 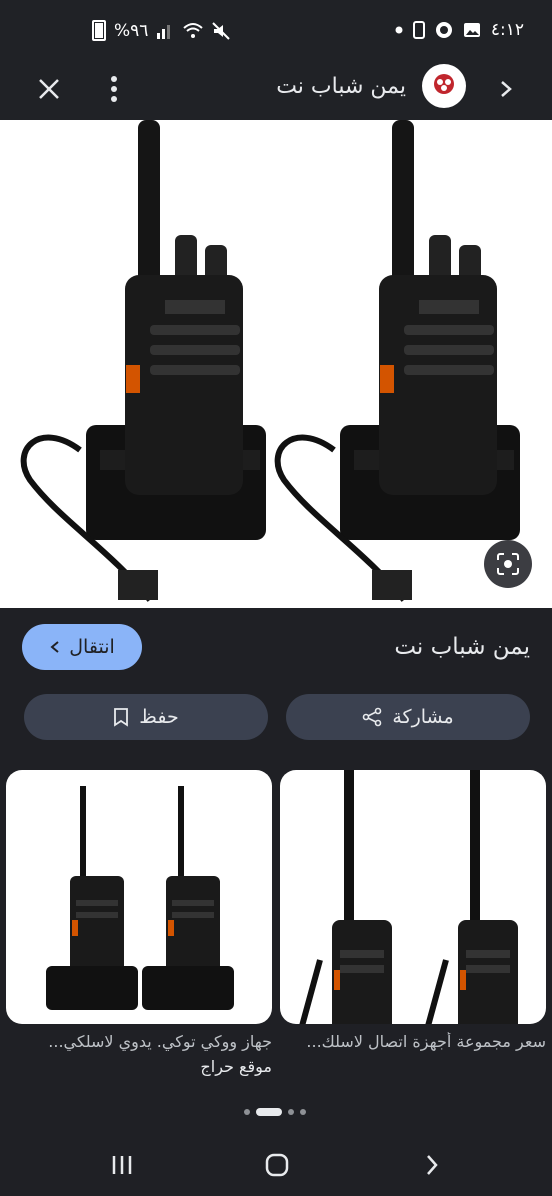 What do you see at coordinates (269, 1112) in the screenshot?
I see `carousel-dot-active` at bounding box center [269, 1112].